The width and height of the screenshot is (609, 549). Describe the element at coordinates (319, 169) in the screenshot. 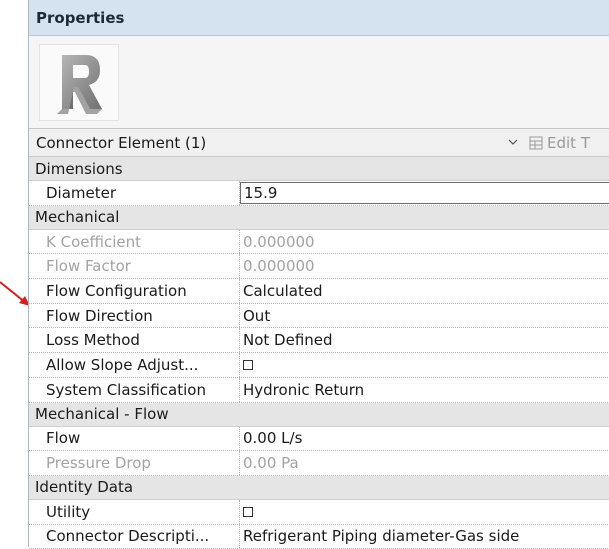

I see `group-header-dimensions: Dimensions` at that location.